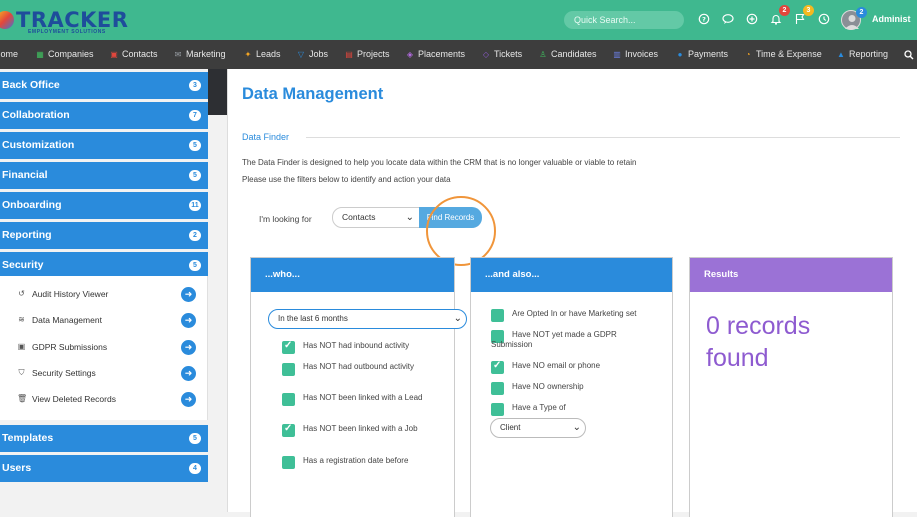 The image size is (917, 517). Describe the element at coordinates (367, 54) in the screenshot. I see `nav-projects: ▤ Projects` at that location.